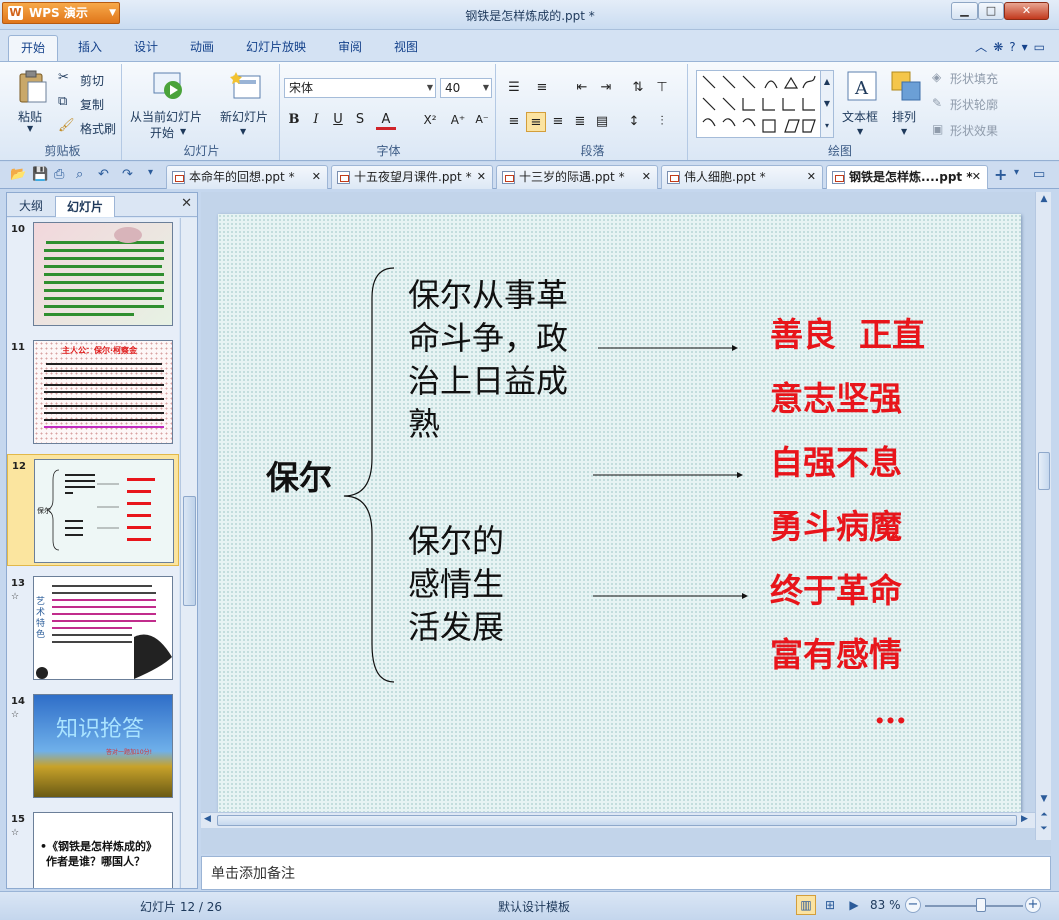  What do you see at coordinates (412, 177) in the screenshot?
I see `doc-tab-2: 十五夜望月课件.ppt * ✕` at bounding box center [412, 177].